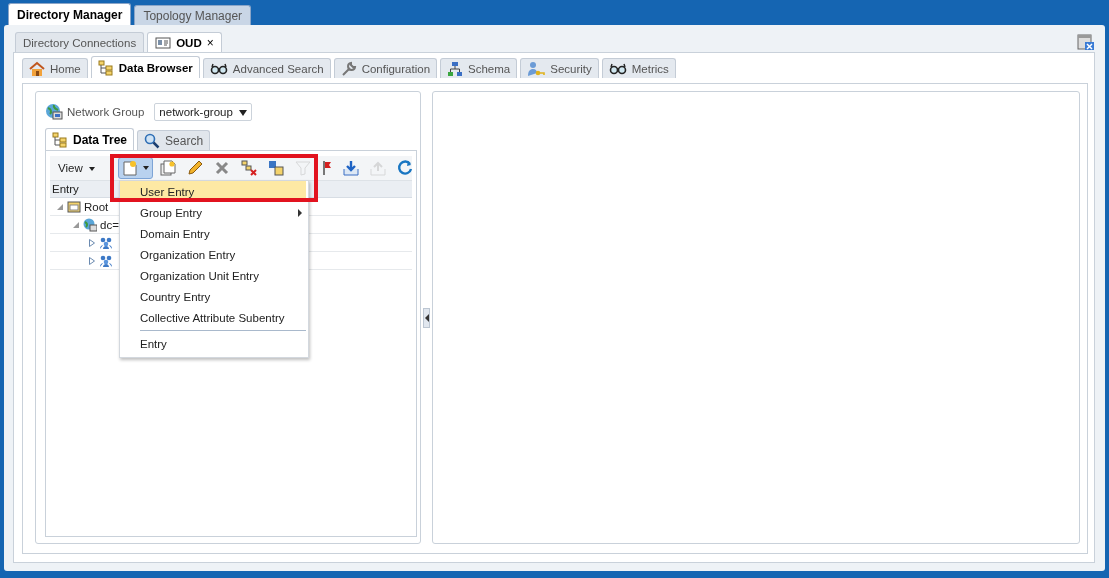  What do you see at coordinates (90, 139) in the screenshot?
I see `browser-tab: Data Tree` at bounding box center [90, 139].